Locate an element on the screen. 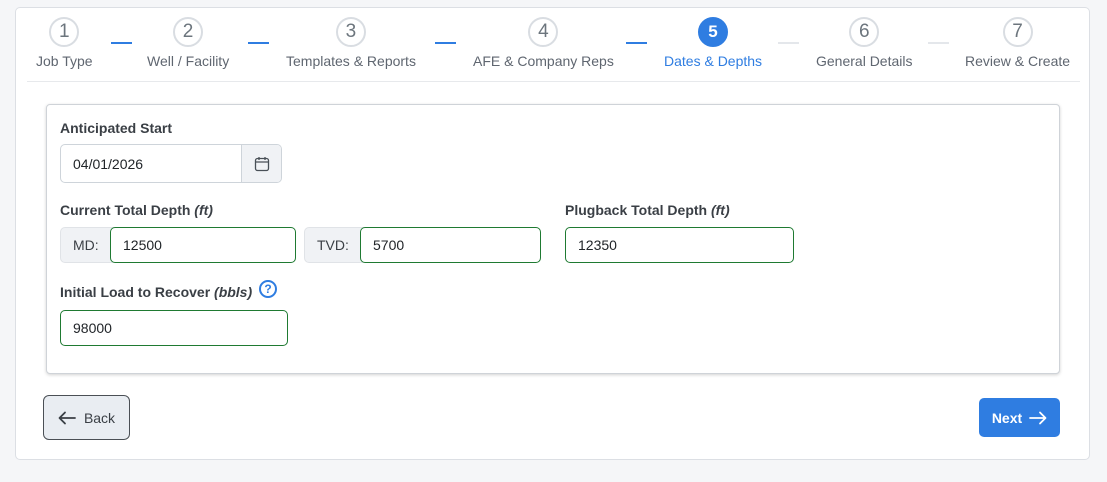 This screenshot has height=482, width=1107. next-button: Next is located at coordinates (1019, 417).